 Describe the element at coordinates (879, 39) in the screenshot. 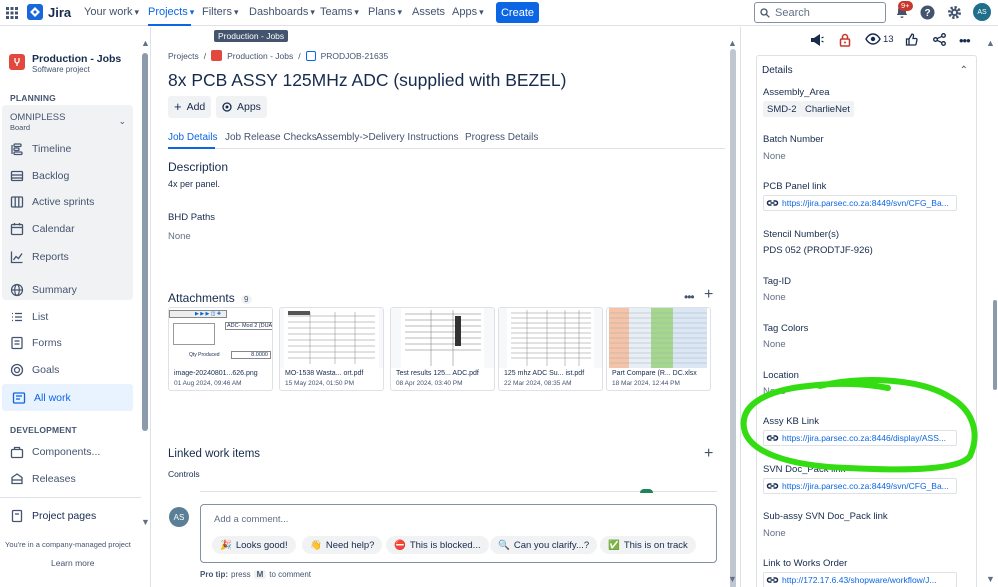

I see `watchers-button: 13` at that location.